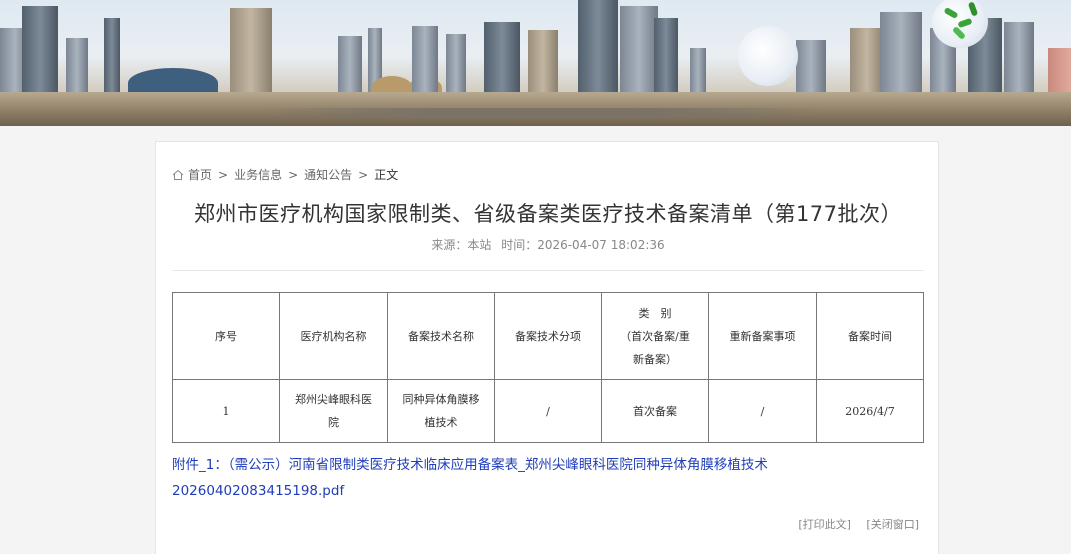  Describe the element at coordinates (386, 175) in the screenshot. I see `breadcrumb-current: 正文` at that location.